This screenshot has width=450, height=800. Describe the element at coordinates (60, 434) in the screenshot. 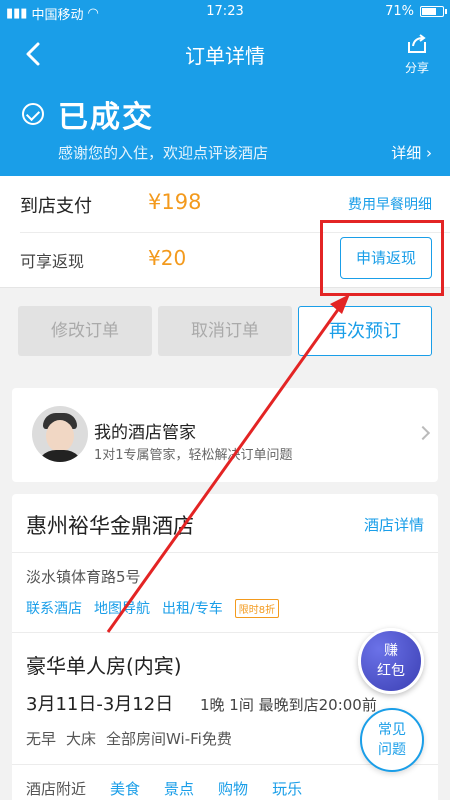

I see `avatar` at that location.